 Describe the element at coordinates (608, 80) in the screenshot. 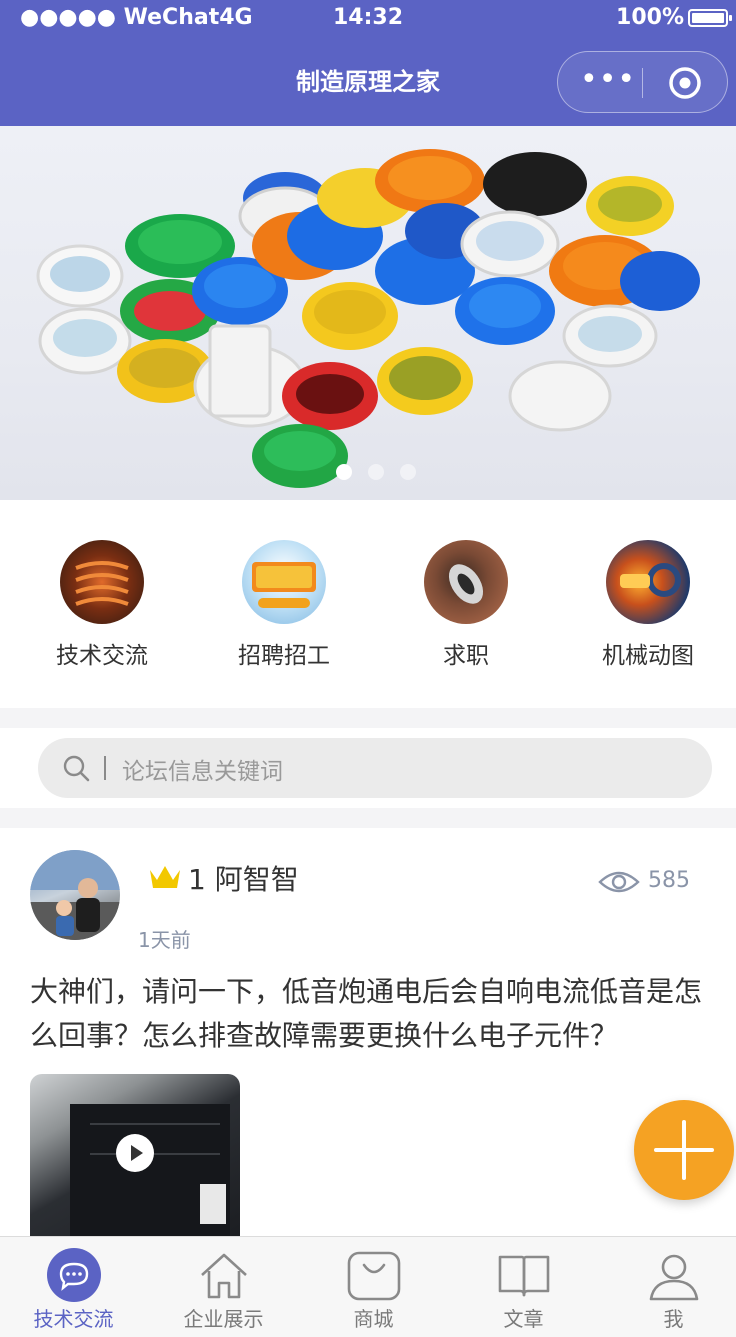

I see `more-icon: •••` at that location.